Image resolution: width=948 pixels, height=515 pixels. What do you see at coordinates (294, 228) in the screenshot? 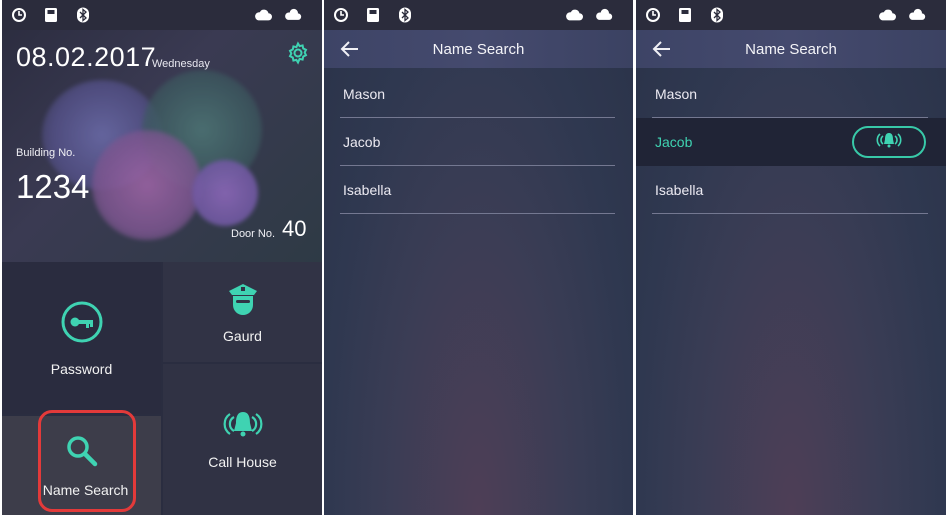
I see `door-number: 40` at bounding box center [294, 228].